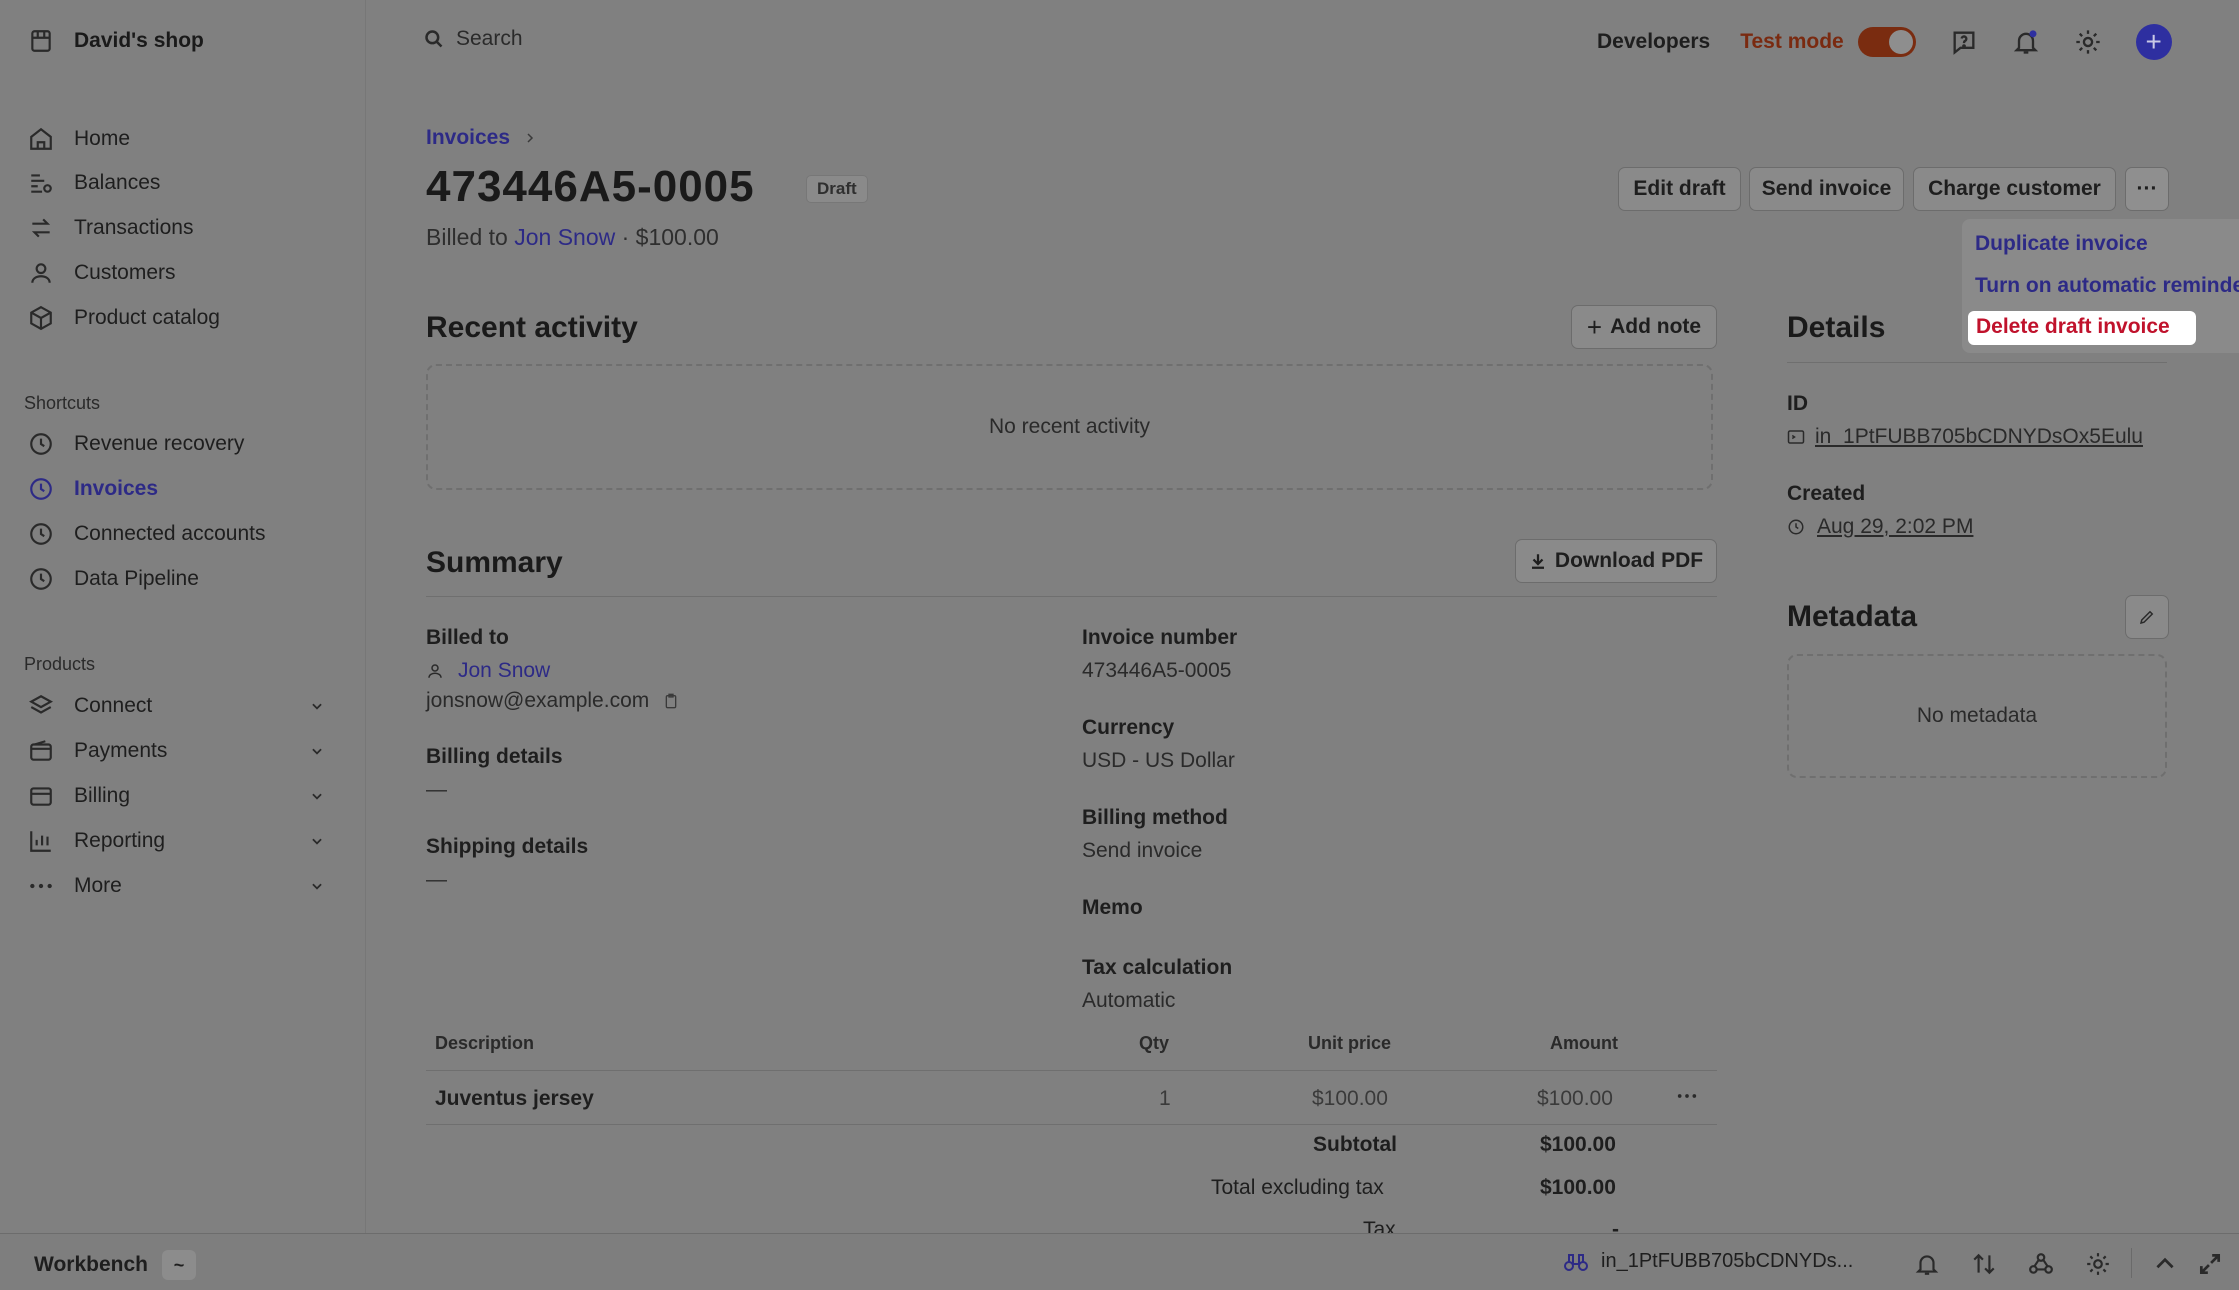 This screenshot has width=2239, height=1290. What do you see at coordinates (170, 533) in the screenshot?
I see `sidebar-item-label: Connected accounts` at bounding box center [170, 533].